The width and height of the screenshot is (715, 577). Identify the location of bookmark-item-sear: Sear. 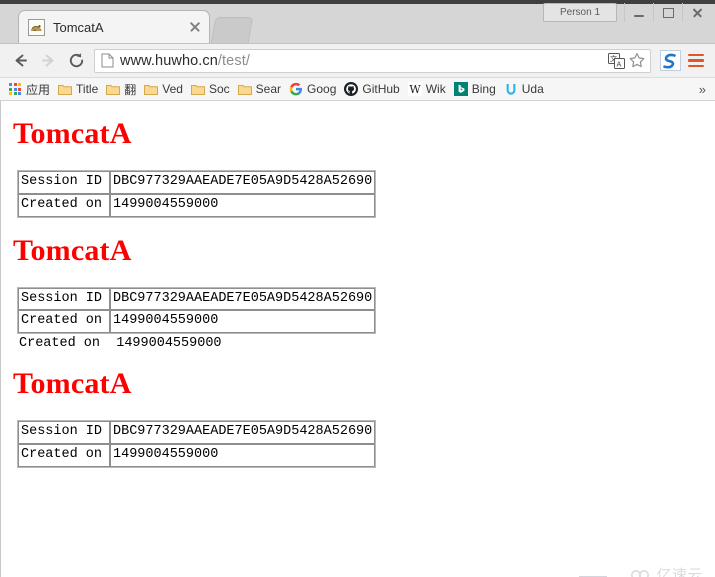
(260, 89).